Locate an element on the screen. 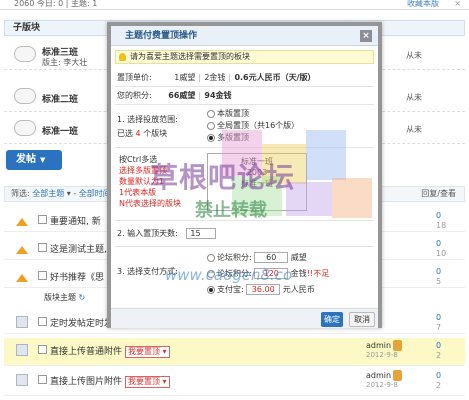  watermark-url: www.caogen8.co is located at coordinates (229, 275).